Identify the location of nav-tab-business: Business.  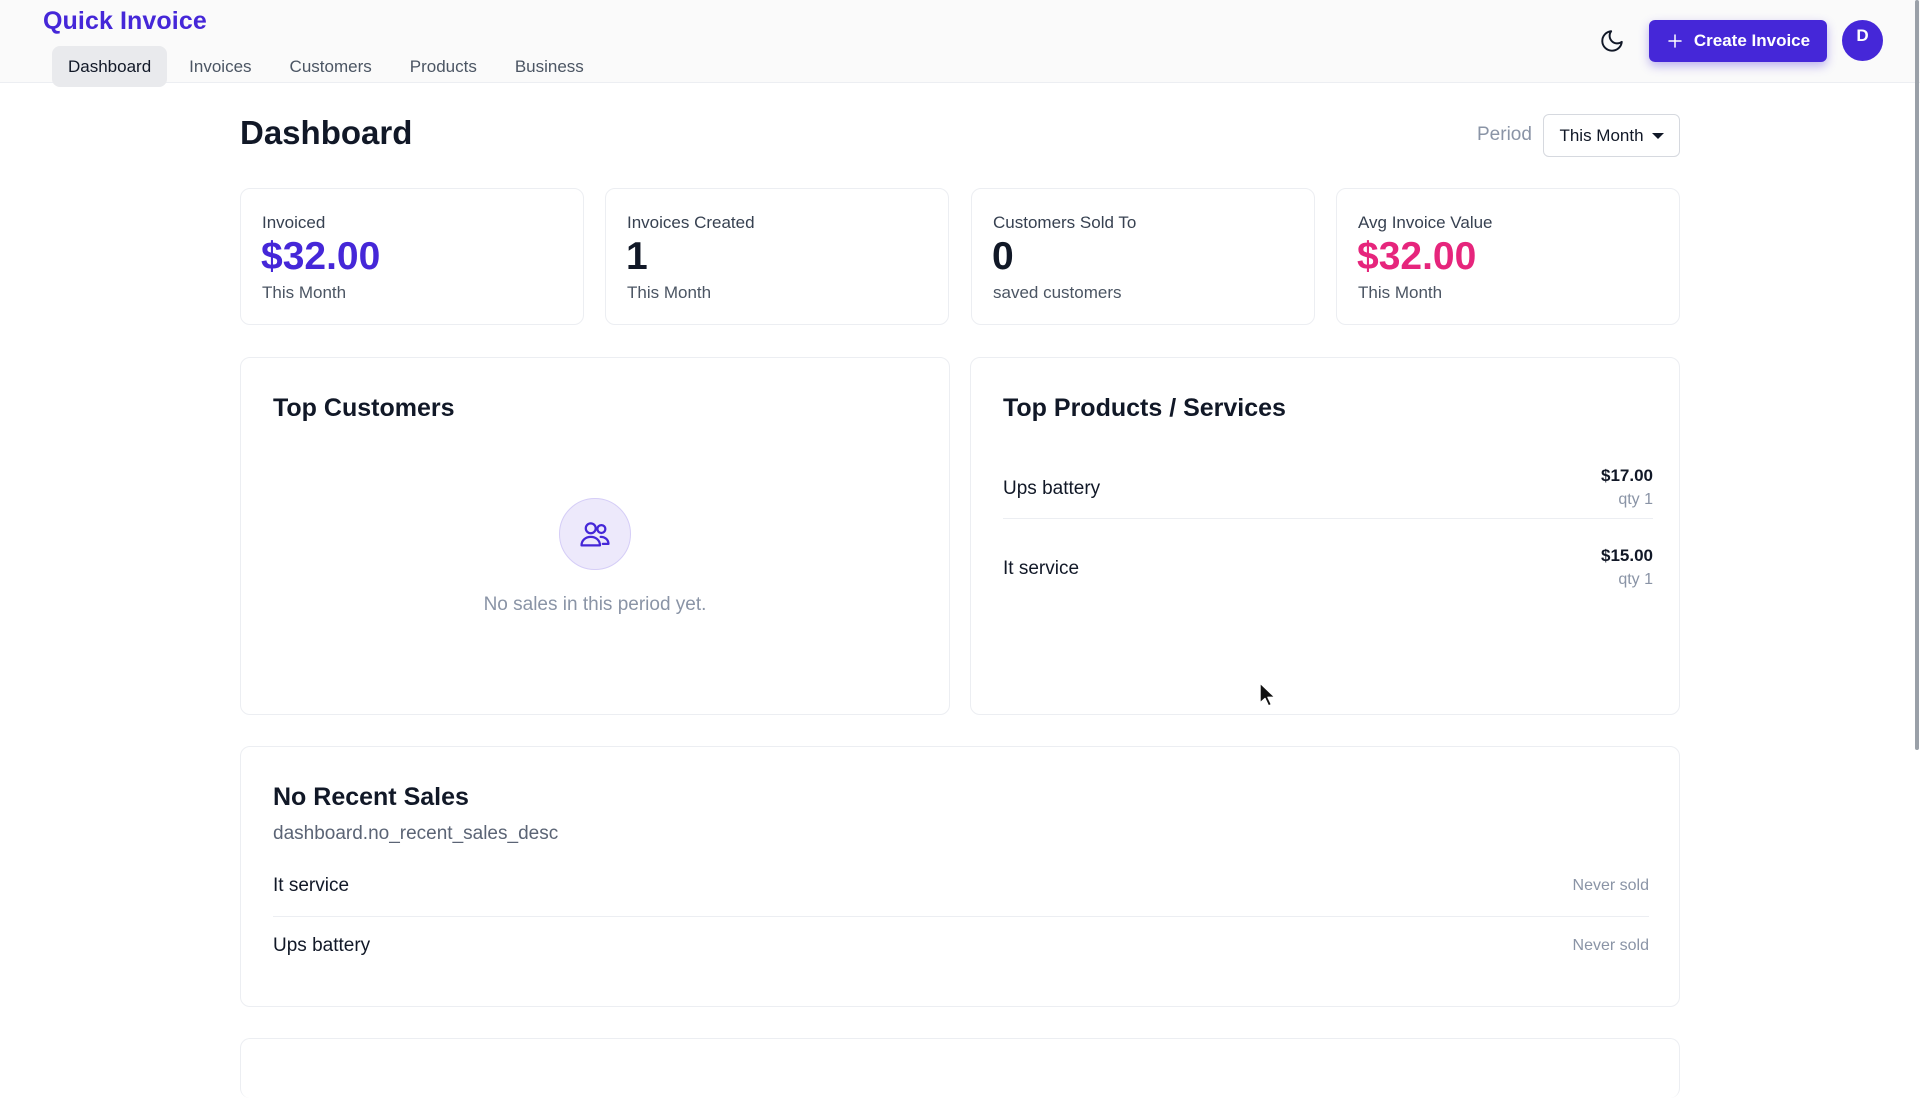
(549, 66).